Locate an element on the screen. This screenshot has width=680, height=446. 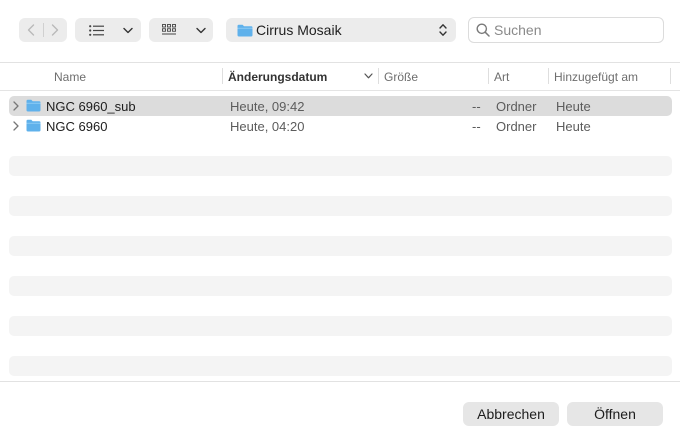
location-popup: Cirrus Mosaik is located at coordinates (341, 30).